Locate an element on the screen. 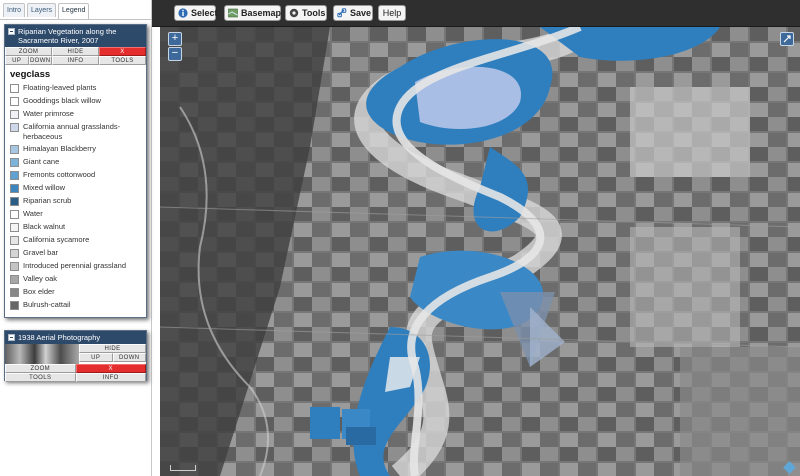 Image resolution: width=800 pixels, height=476 pixels. layer-controls: HIDE UP DOWN ZOOM X TOOLS INFO is located at coordinates (75, 363).